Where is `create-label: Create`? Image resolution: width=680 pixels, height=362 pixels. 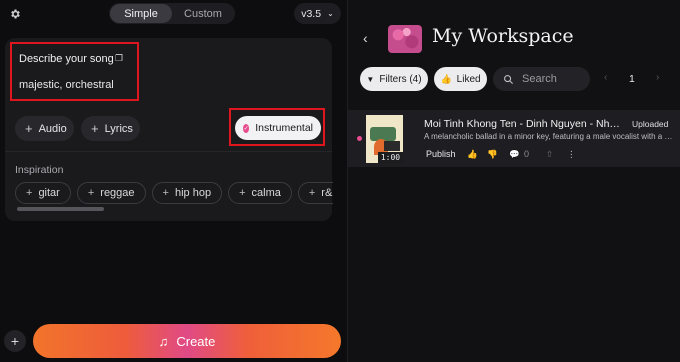
create-label: Create is located at coordinates (196, 341).